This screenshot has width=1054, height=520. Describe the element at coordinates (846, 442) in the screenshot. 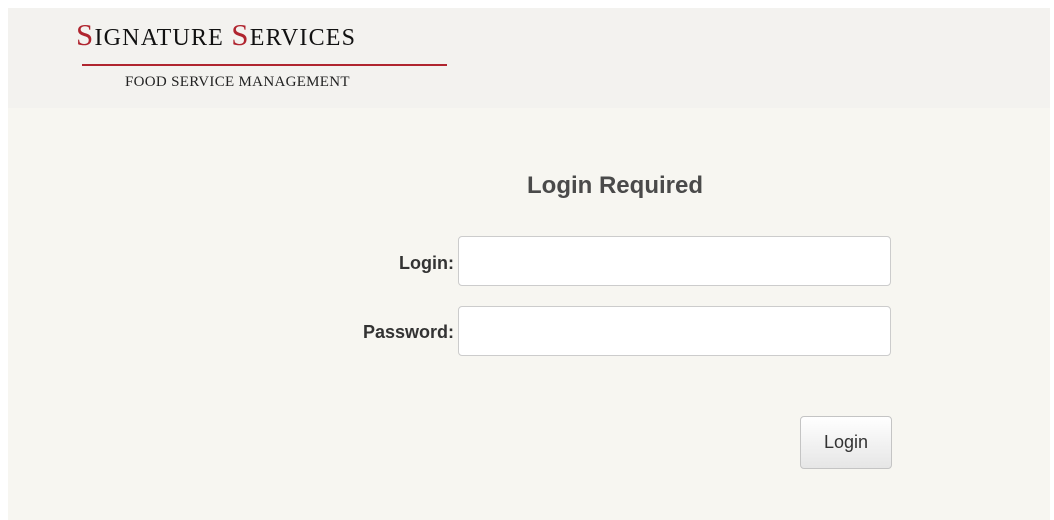

I see `login-button: Login` at that location.